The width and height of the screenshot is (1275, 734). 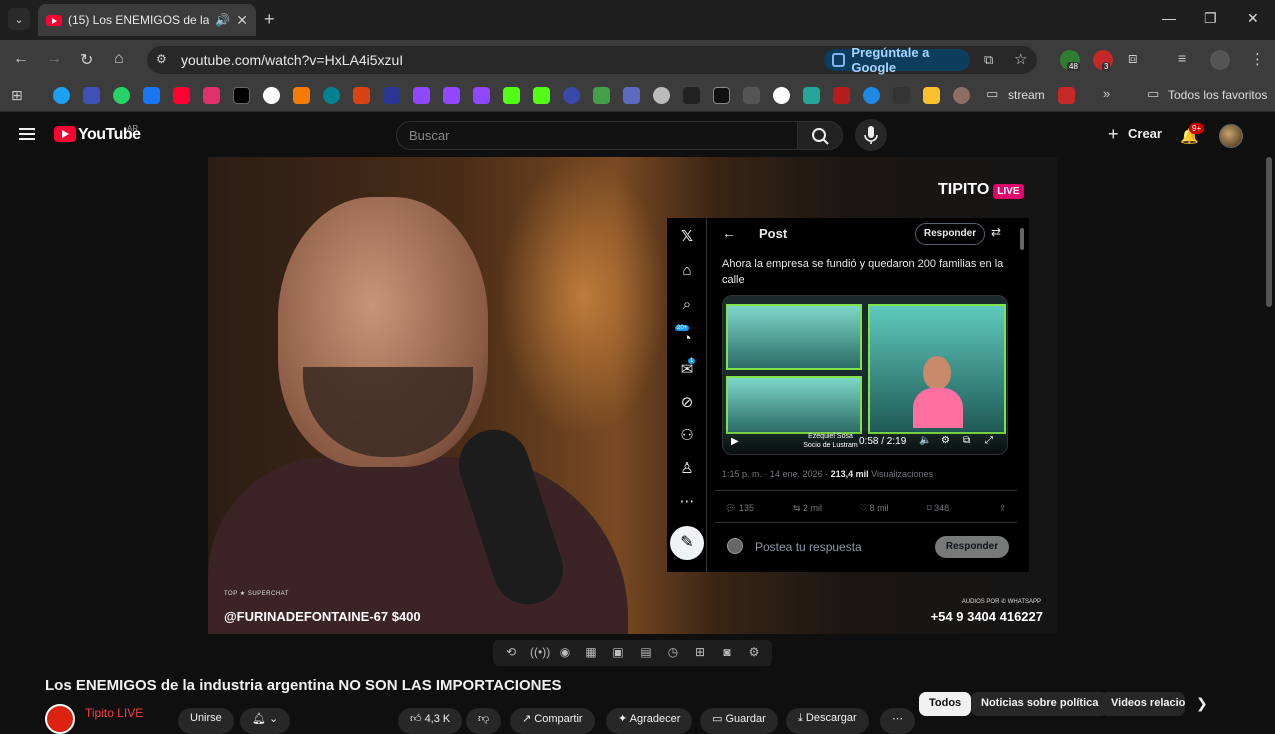 I want to click on chip-related-videos: Videos relacionados, so click(x=1143, y=704).